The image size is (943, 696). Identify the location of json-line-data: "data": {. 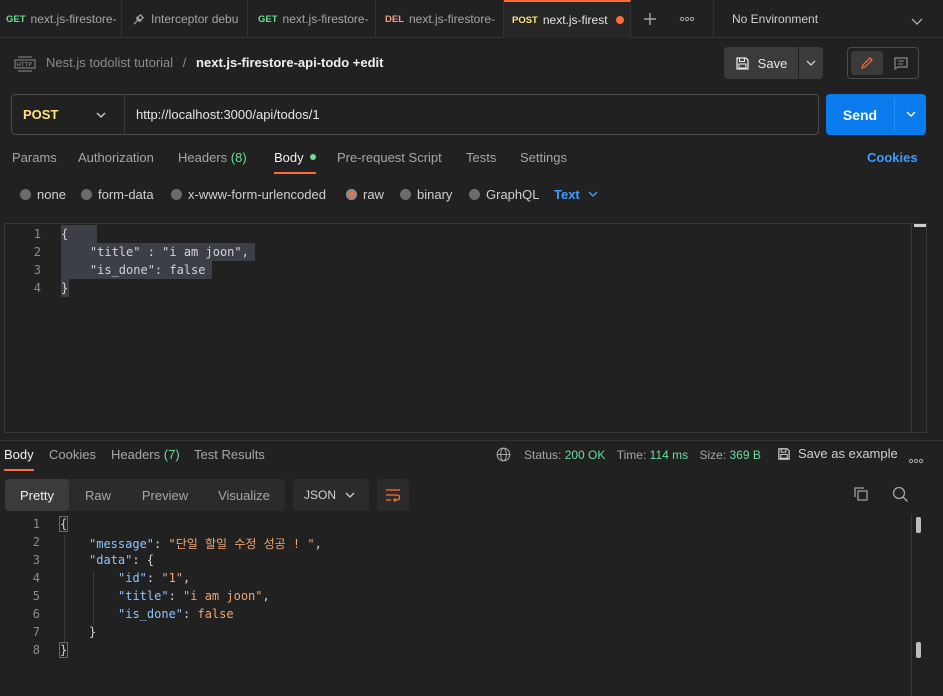
(122, 560).